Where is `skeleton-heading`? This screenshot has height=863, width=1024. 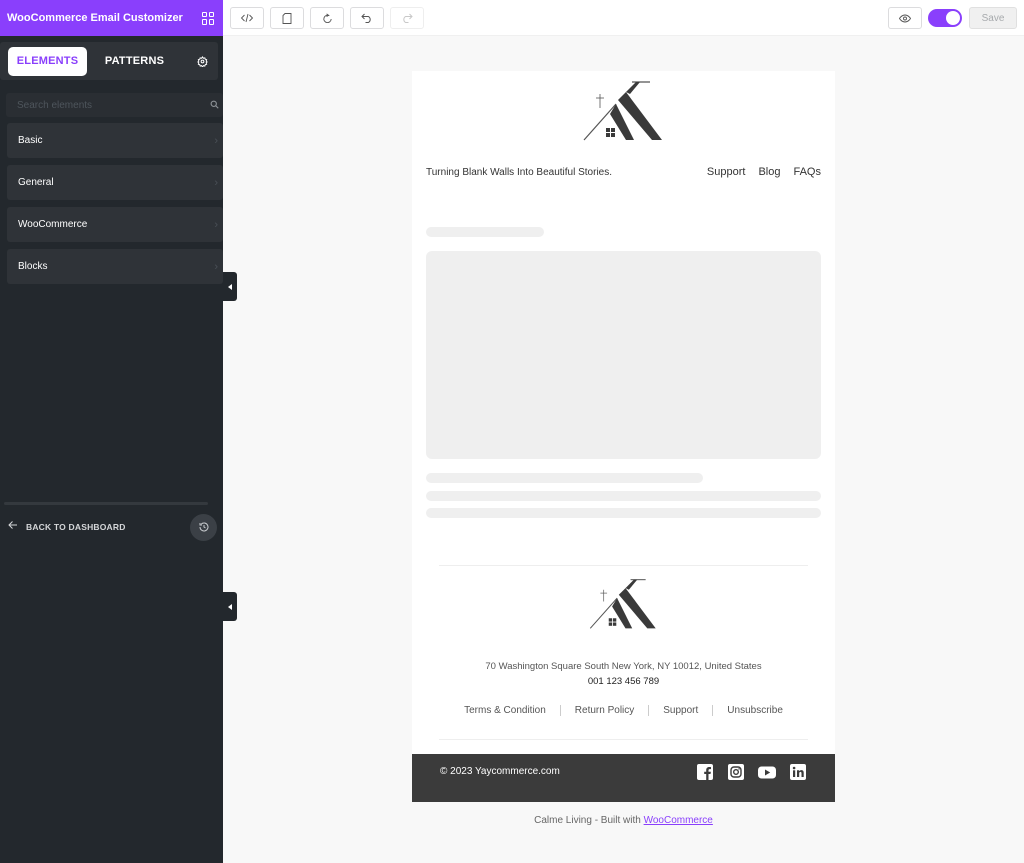
skeleton-heading is located at coordinates (485, 232).